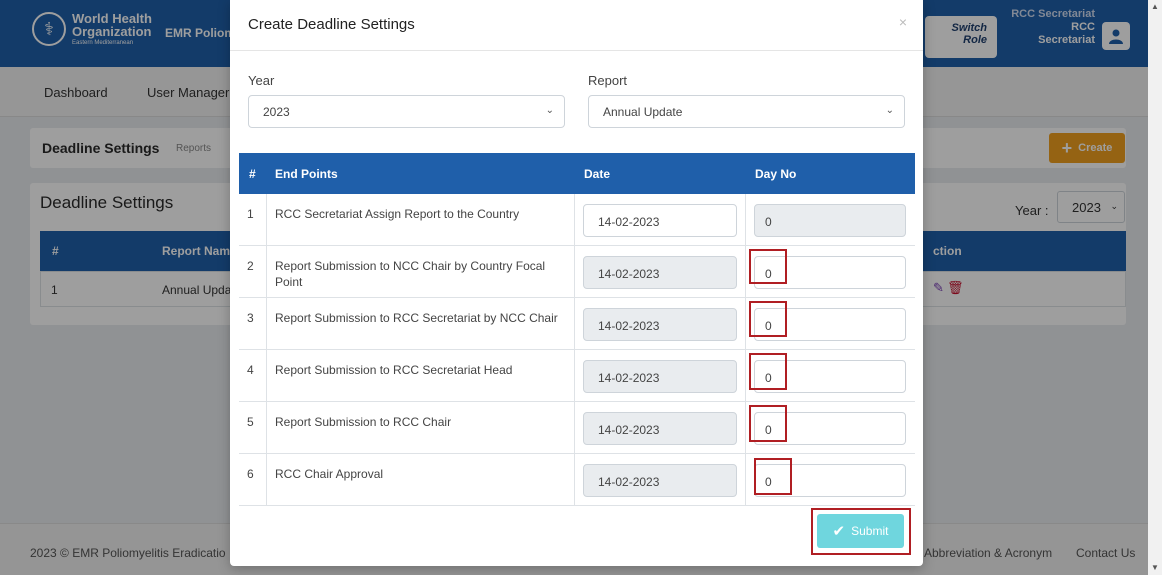 The width and height of the screenshot is (1162, 575). Describe the element at coordinates (331, 24) in the screenshot. I see `modal-title: Create Deadline Settings` at that location.